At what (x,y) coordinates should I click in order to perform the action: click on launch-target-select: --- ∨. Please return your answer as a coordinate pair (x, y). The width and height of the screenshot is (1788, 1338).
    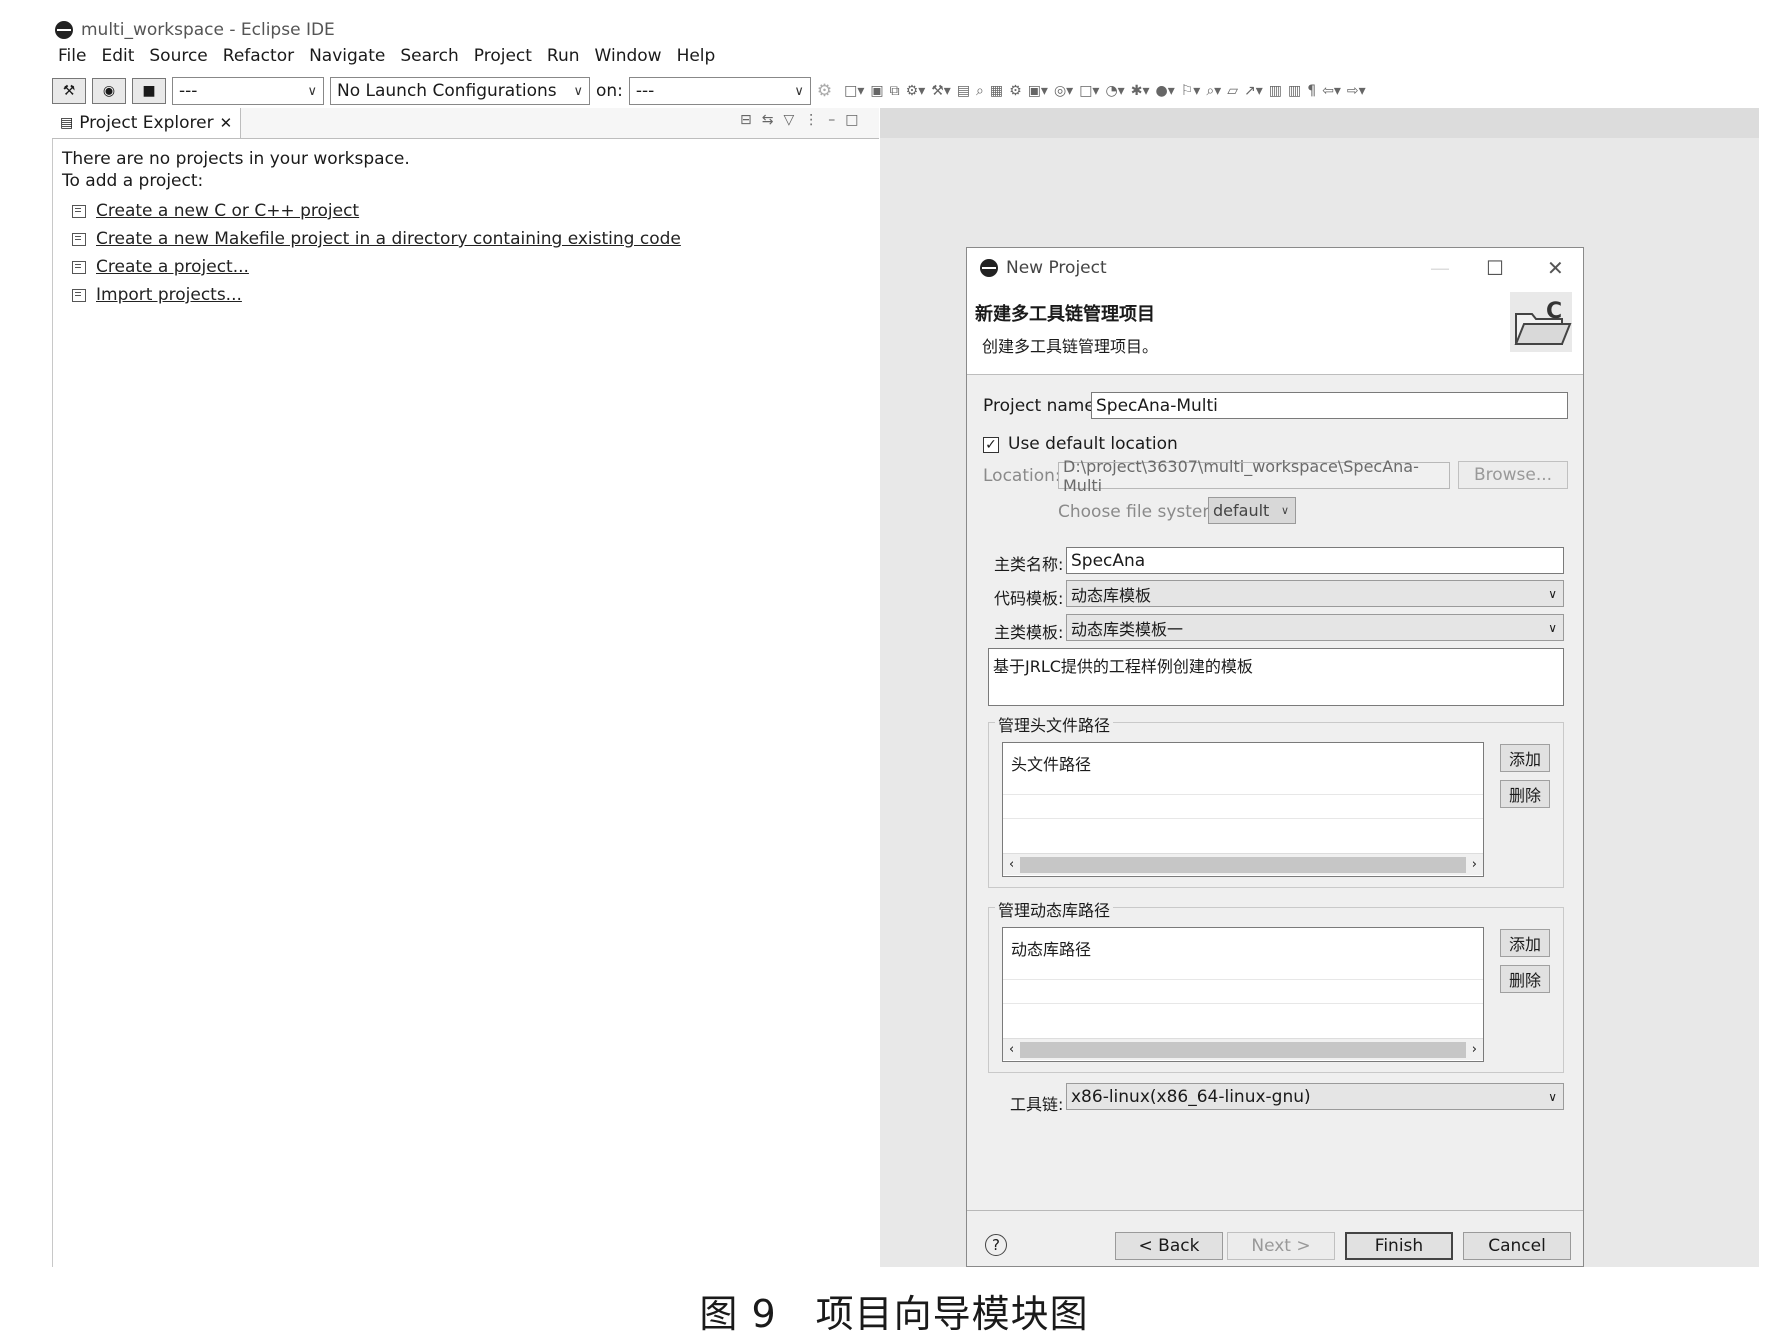
    Looking at the image, I should click on (719, 91).